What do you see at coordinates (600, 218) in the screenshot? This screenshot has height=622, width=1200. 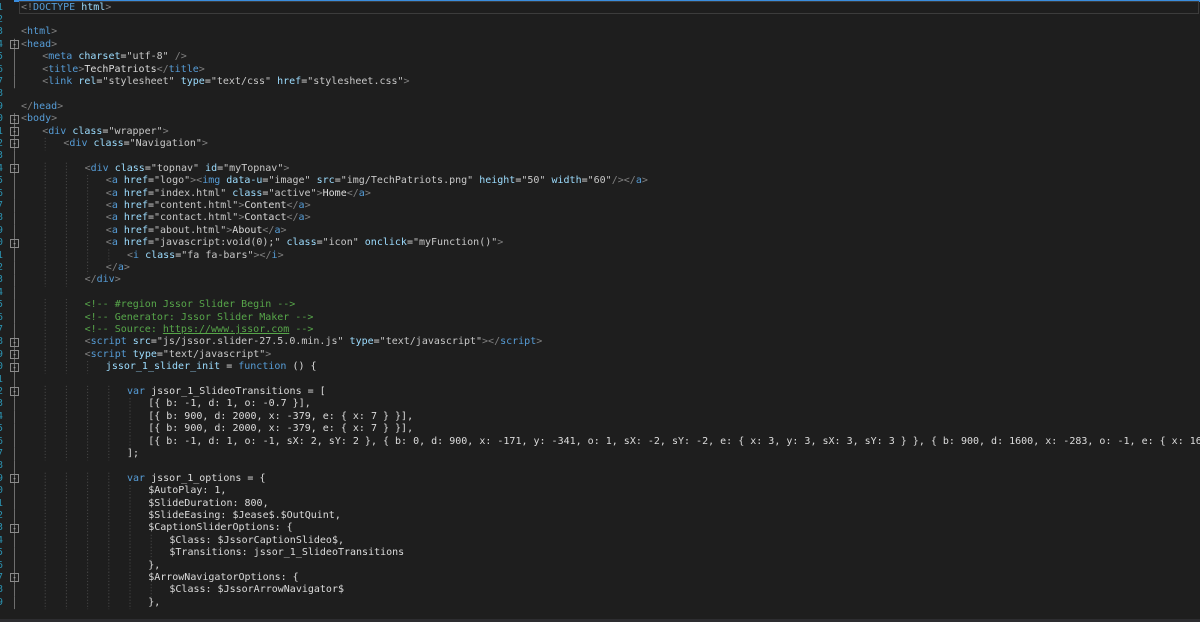 I see `code-line: 8 <a href="contact.html">Contact</a>` at bounding box center [600, 218].